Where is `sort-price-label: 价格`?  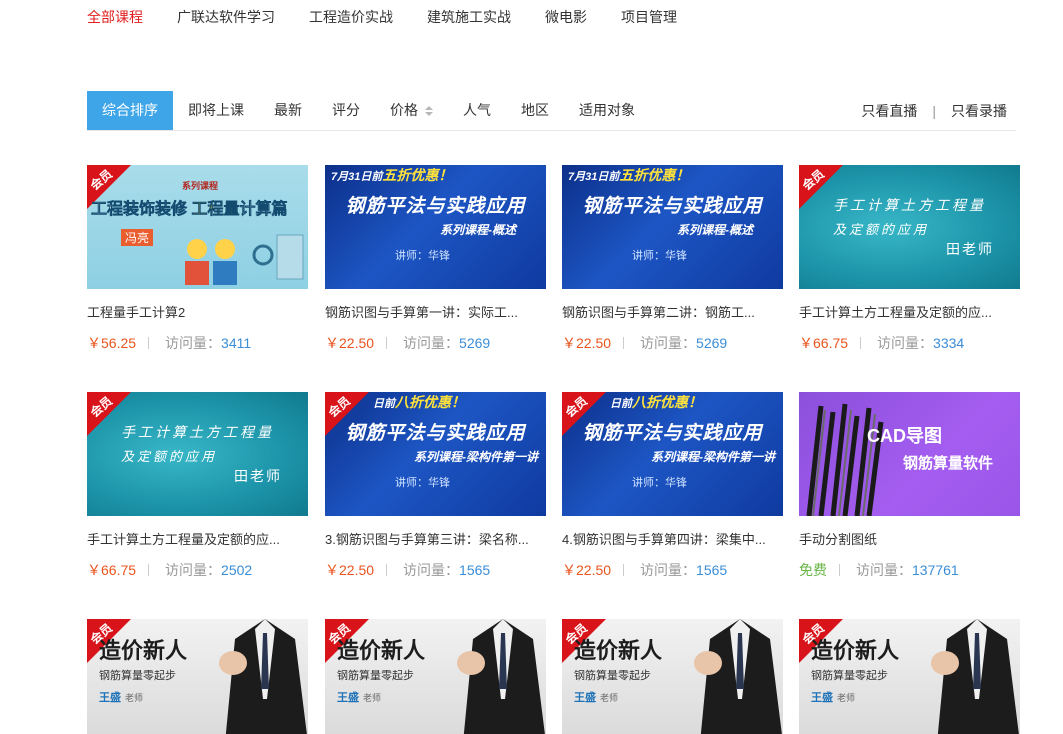
sort-price-label: 价格 is located at coordinates (404, 110).